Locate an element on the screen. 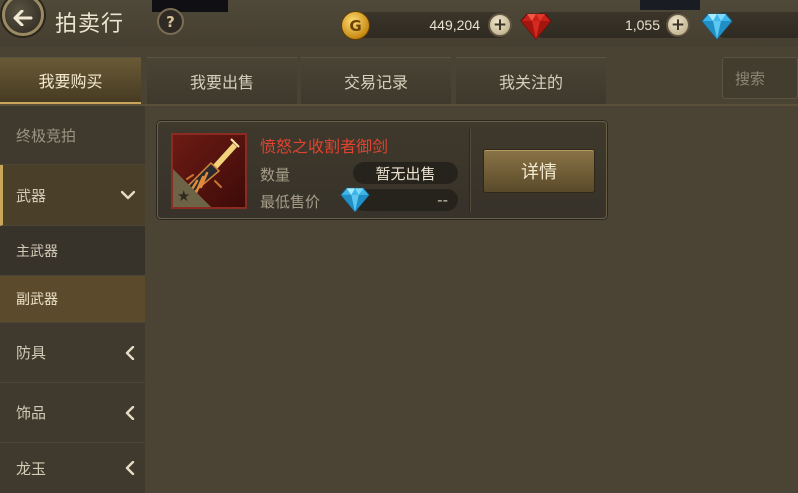 This screenshot has height=493, width=798. tab-trade-history: 交易记录 is located at coordinates (376, 80).